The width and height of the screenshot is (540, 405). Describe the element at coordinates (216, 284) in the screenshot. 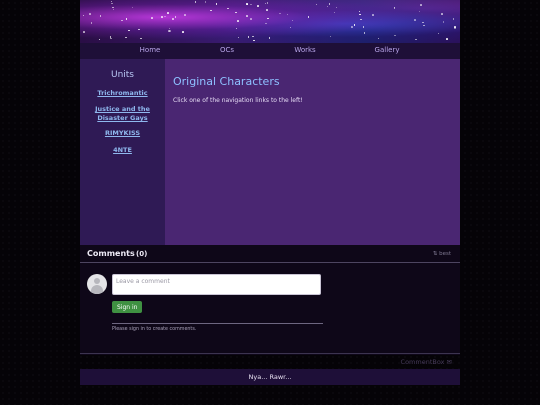

I see `comment-input` at that location.